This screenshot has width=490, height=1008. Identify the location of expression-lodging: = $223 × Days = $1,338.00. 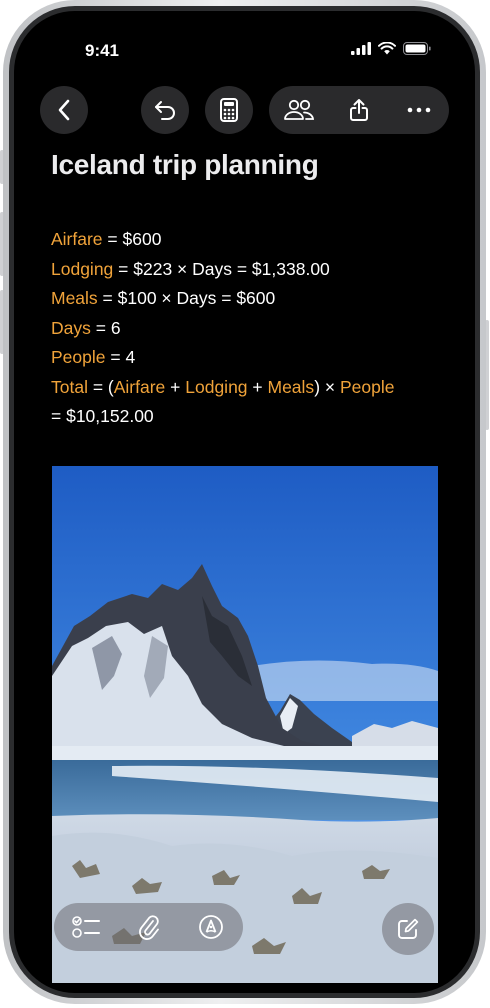
(221, 268).